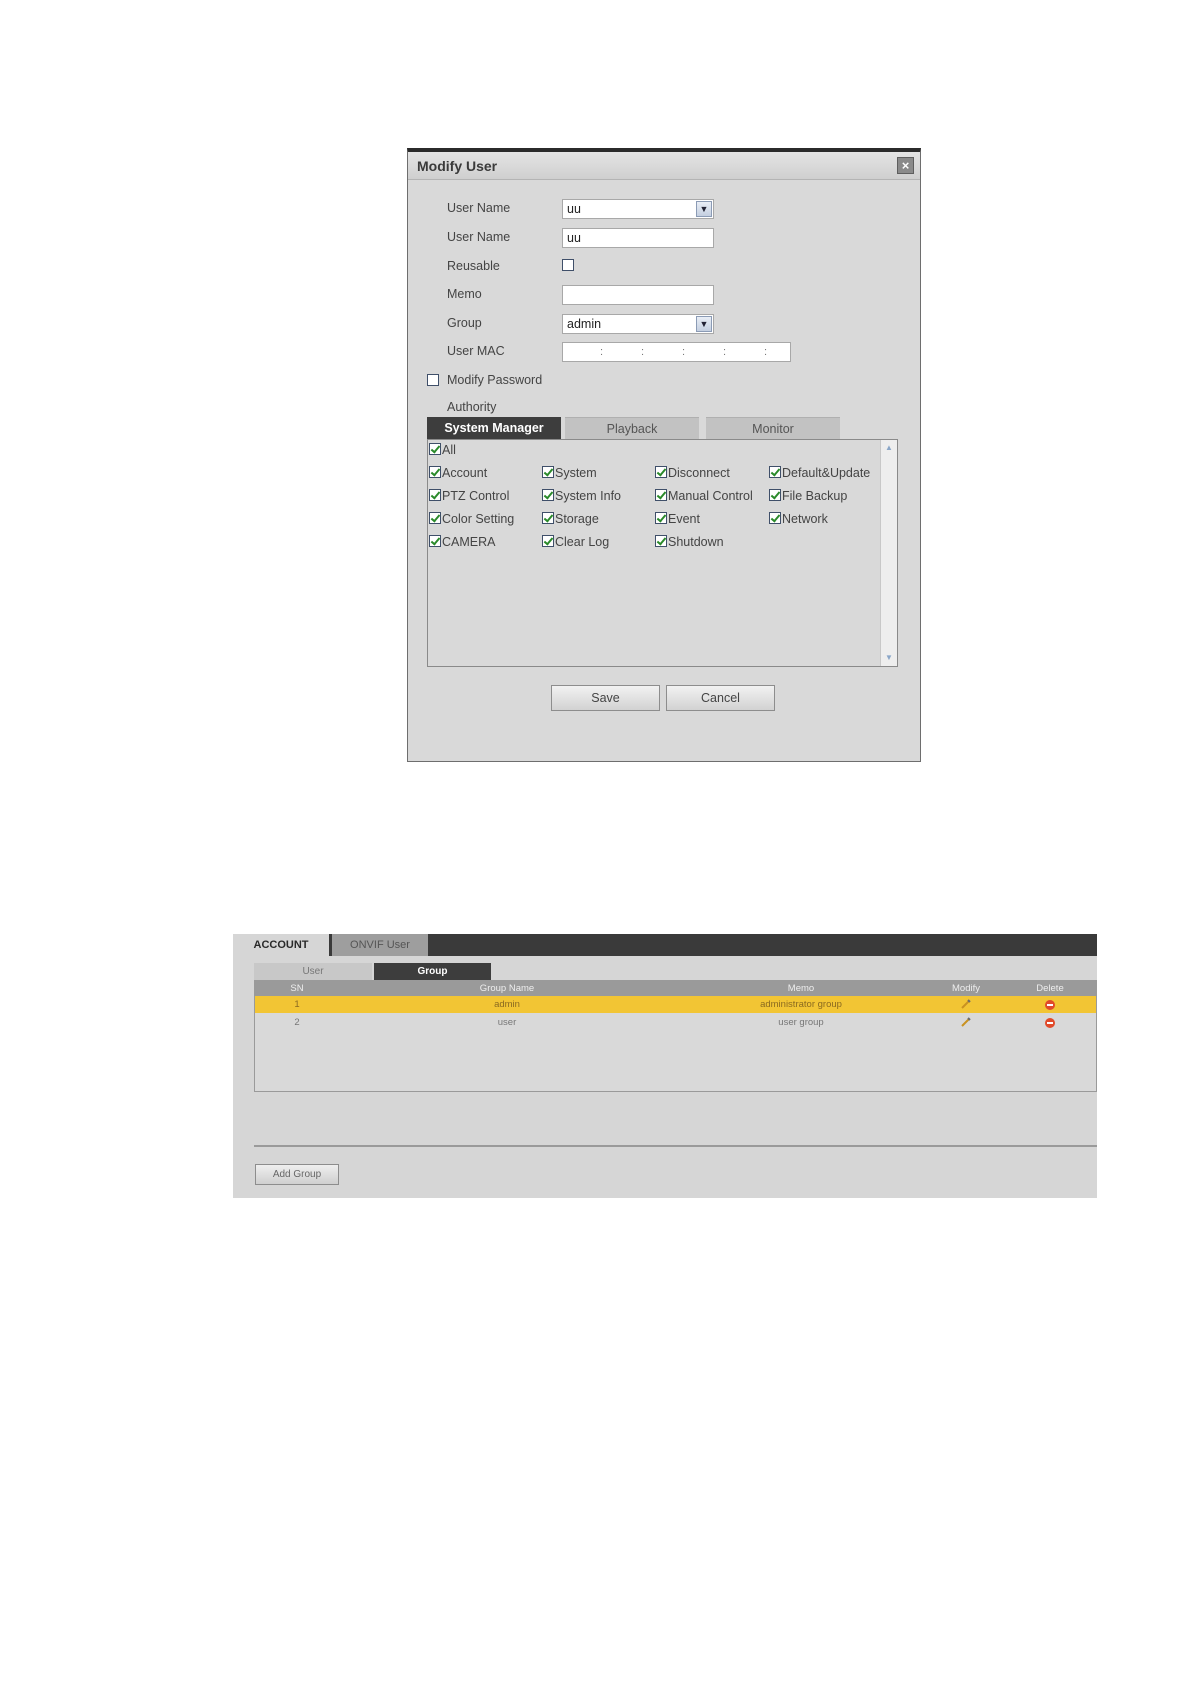 Image resolution: width=1191 pixels, height=1684 pixels. I want to click on add-group-button: Add Group, so click(297, 1174).